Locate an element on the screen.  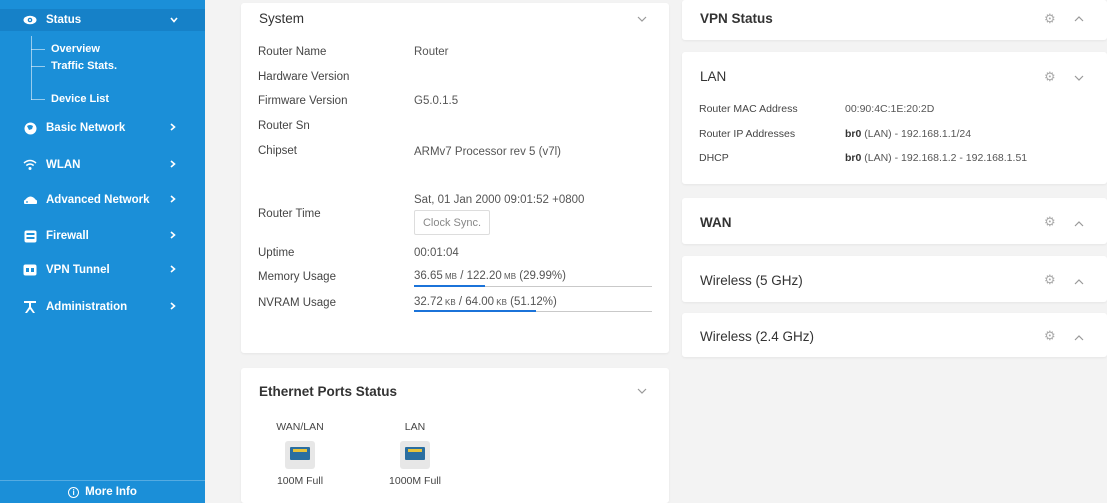
firmware-version-label: Firmware Version is located at coordinates (303, 101).